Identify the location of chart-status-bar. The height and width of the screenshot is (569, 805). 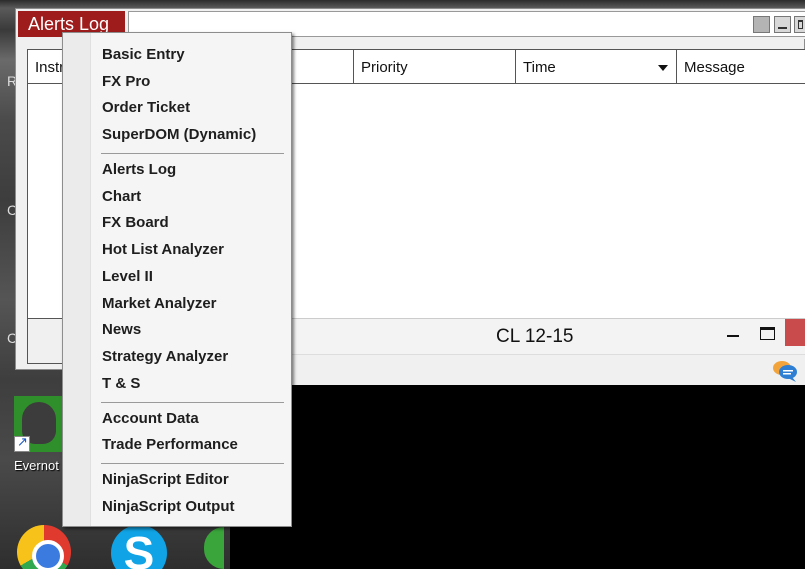
(547, 369).